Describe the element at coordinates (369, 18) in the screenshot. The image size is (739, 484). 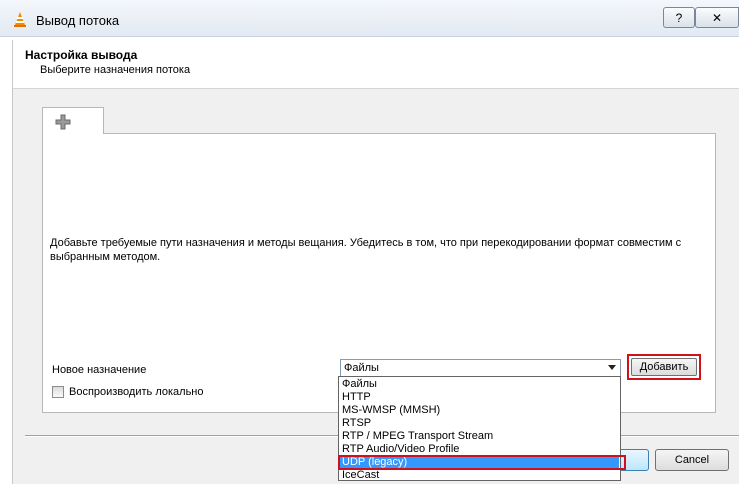
I see `title-bar: Вывод потока ? ✕` at that location.